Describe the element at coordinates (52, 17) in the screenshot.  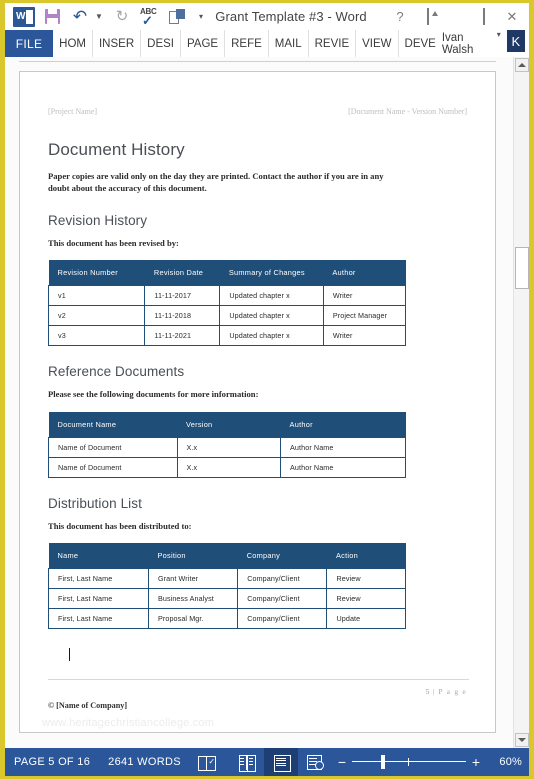
I see `save-icon` at that location.